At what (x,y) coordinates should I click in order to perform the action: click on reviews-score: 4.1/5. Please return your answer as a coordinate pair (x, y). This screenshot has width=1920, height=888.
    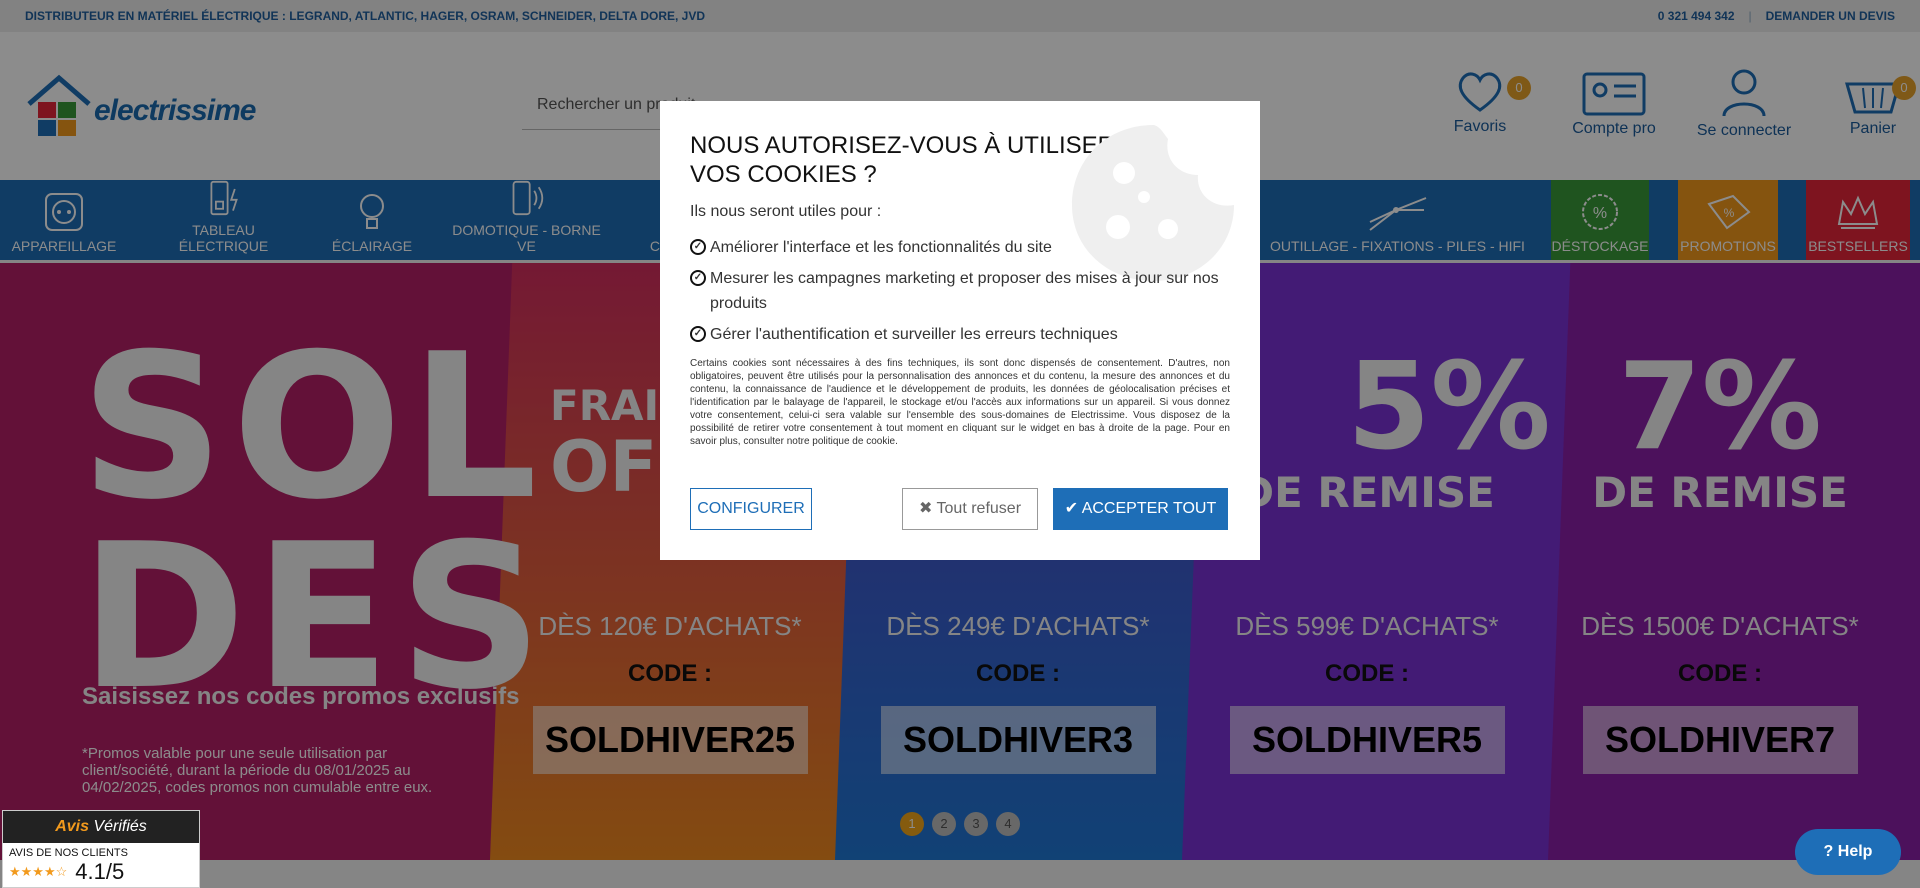
    Looking at the image, I should click on (100, 871).